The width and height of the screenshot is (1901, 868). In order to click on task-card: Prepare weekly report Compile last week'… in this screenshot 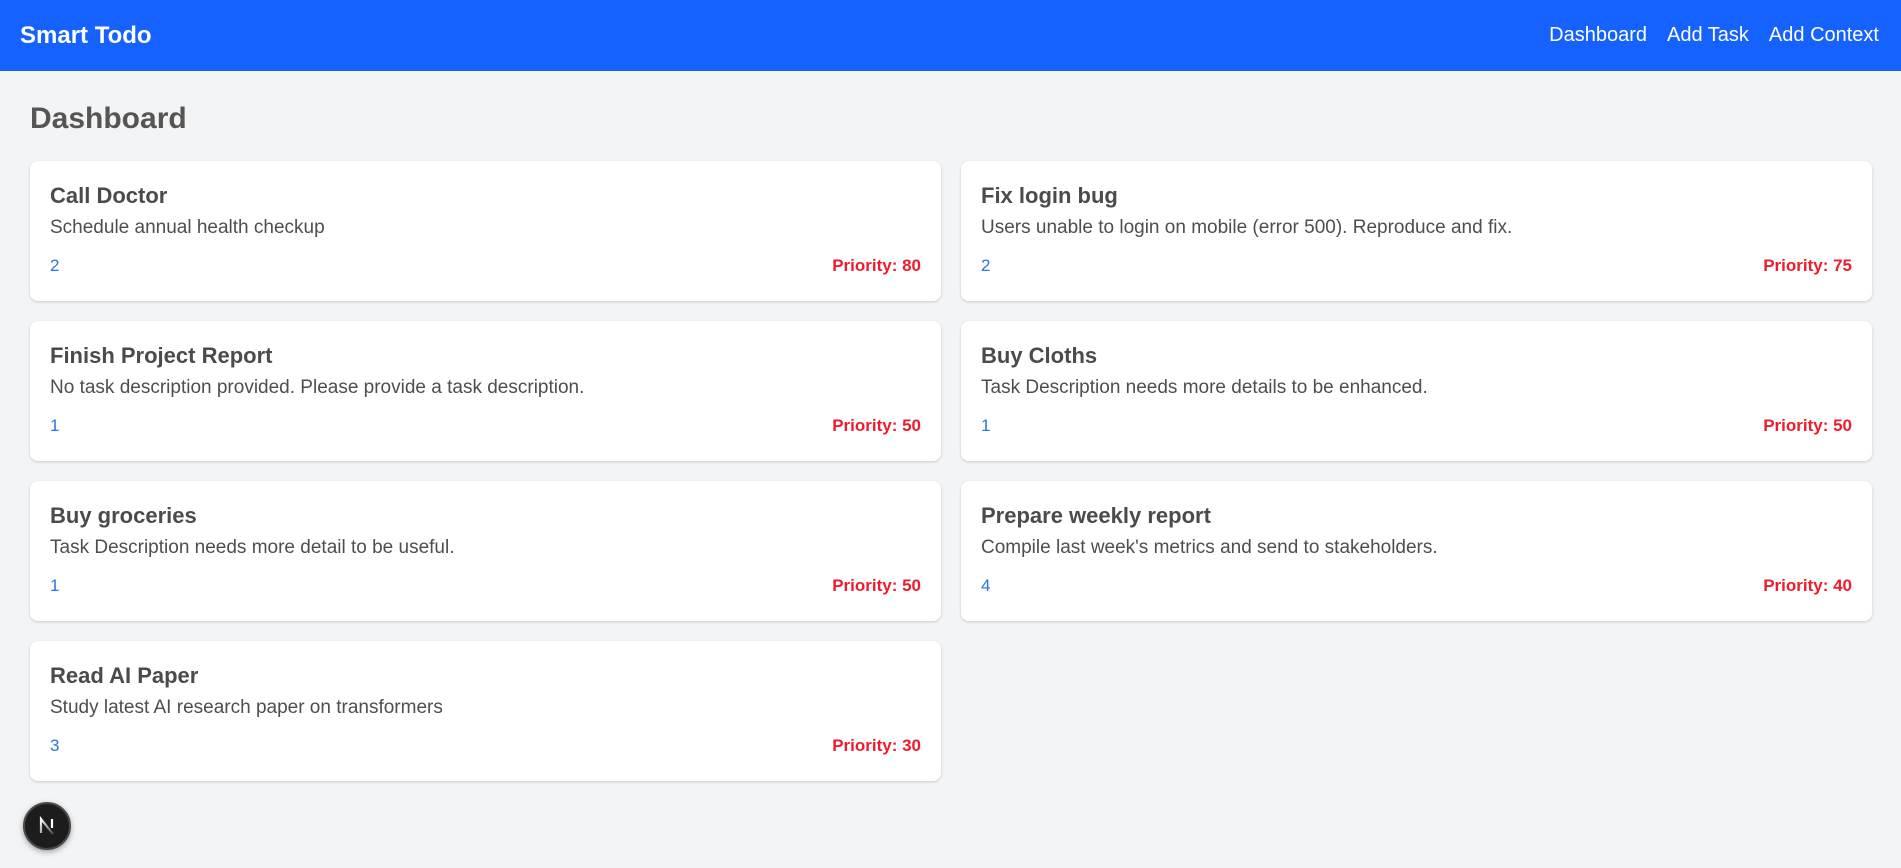, I will do `click(1416, 551)`.